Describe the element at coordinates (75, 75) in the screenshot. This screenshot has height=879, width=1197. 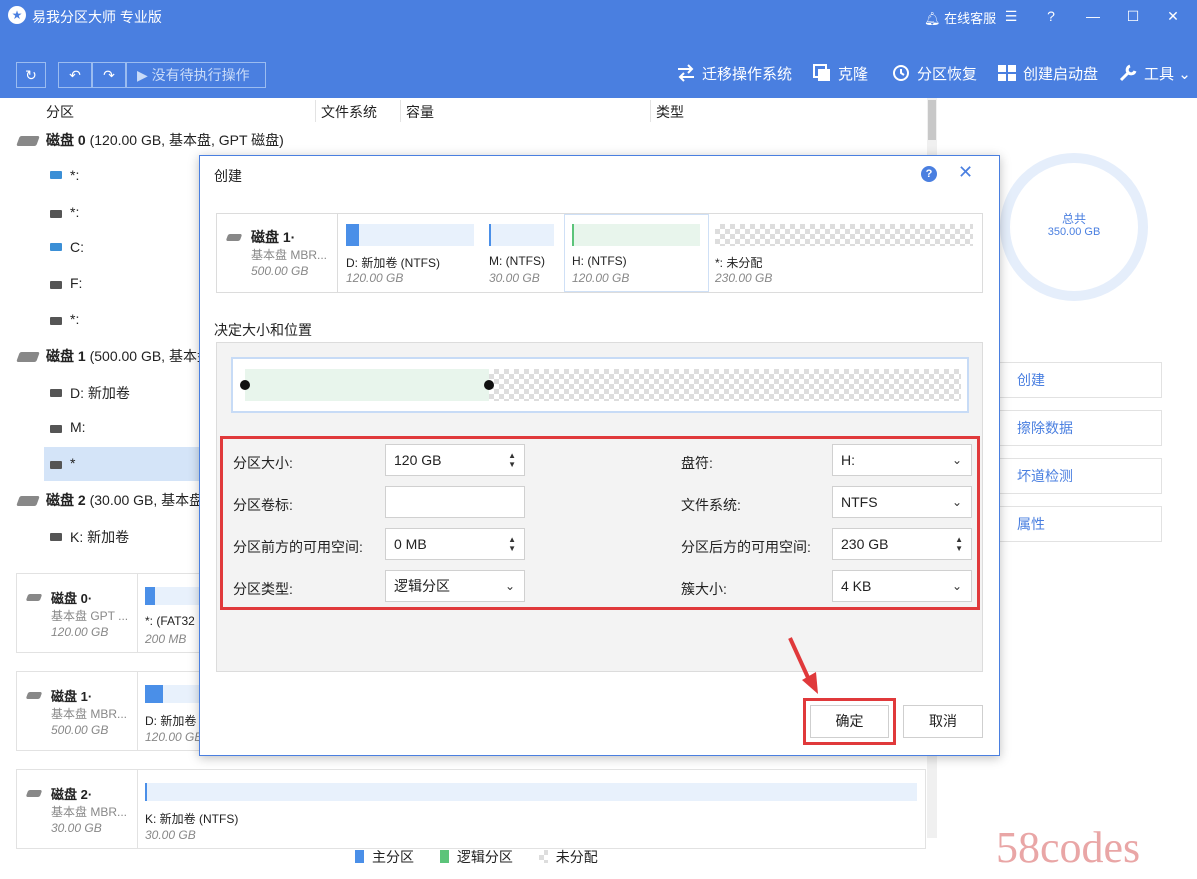
I see `undo-button: ↶` at that location.